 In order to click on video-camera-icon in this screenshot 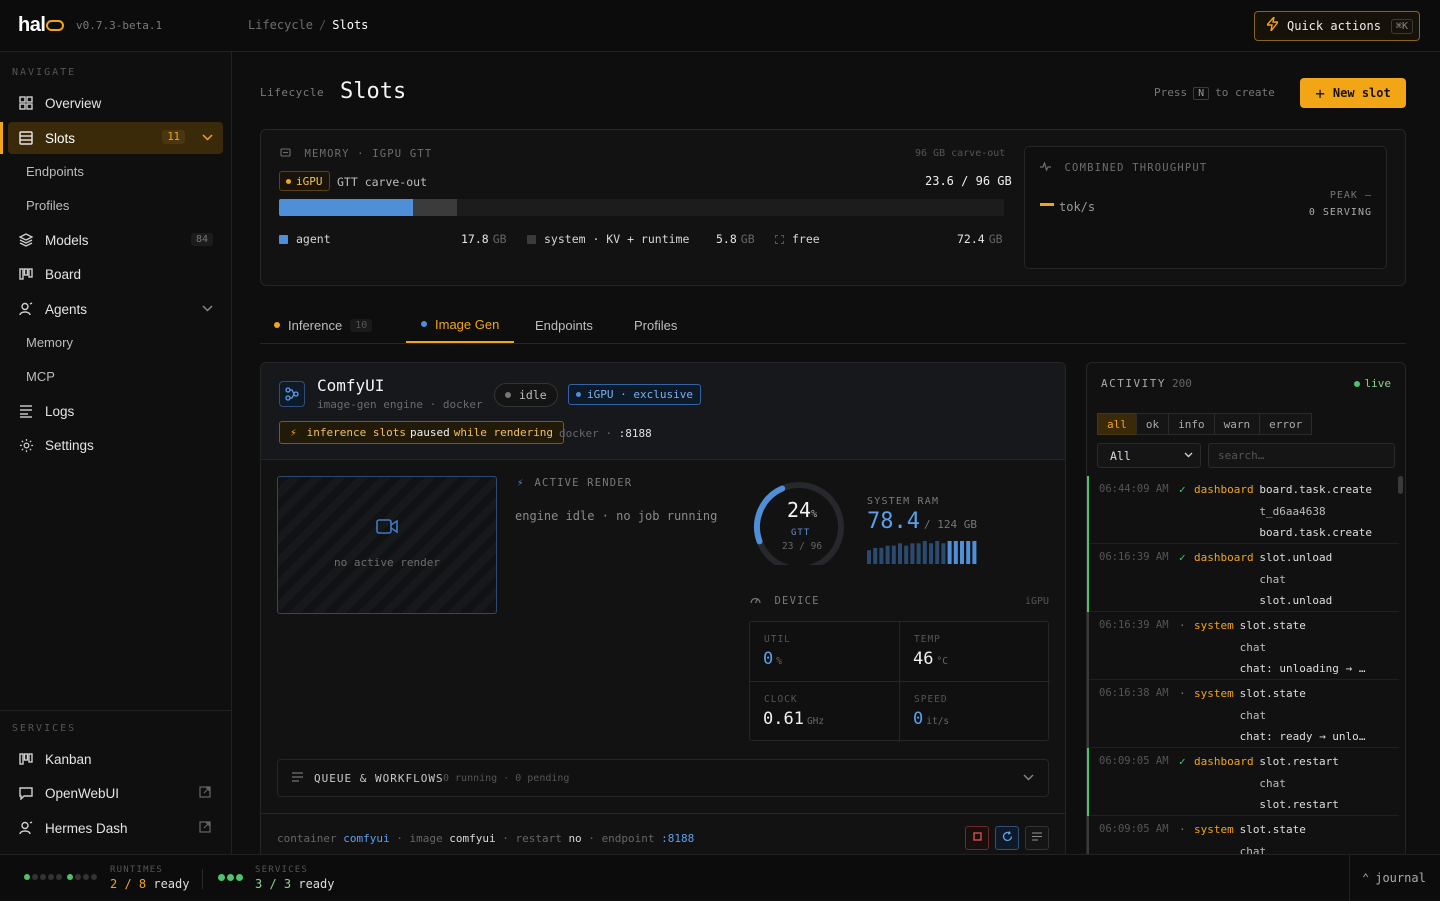, I will do `click(387, 529)`.